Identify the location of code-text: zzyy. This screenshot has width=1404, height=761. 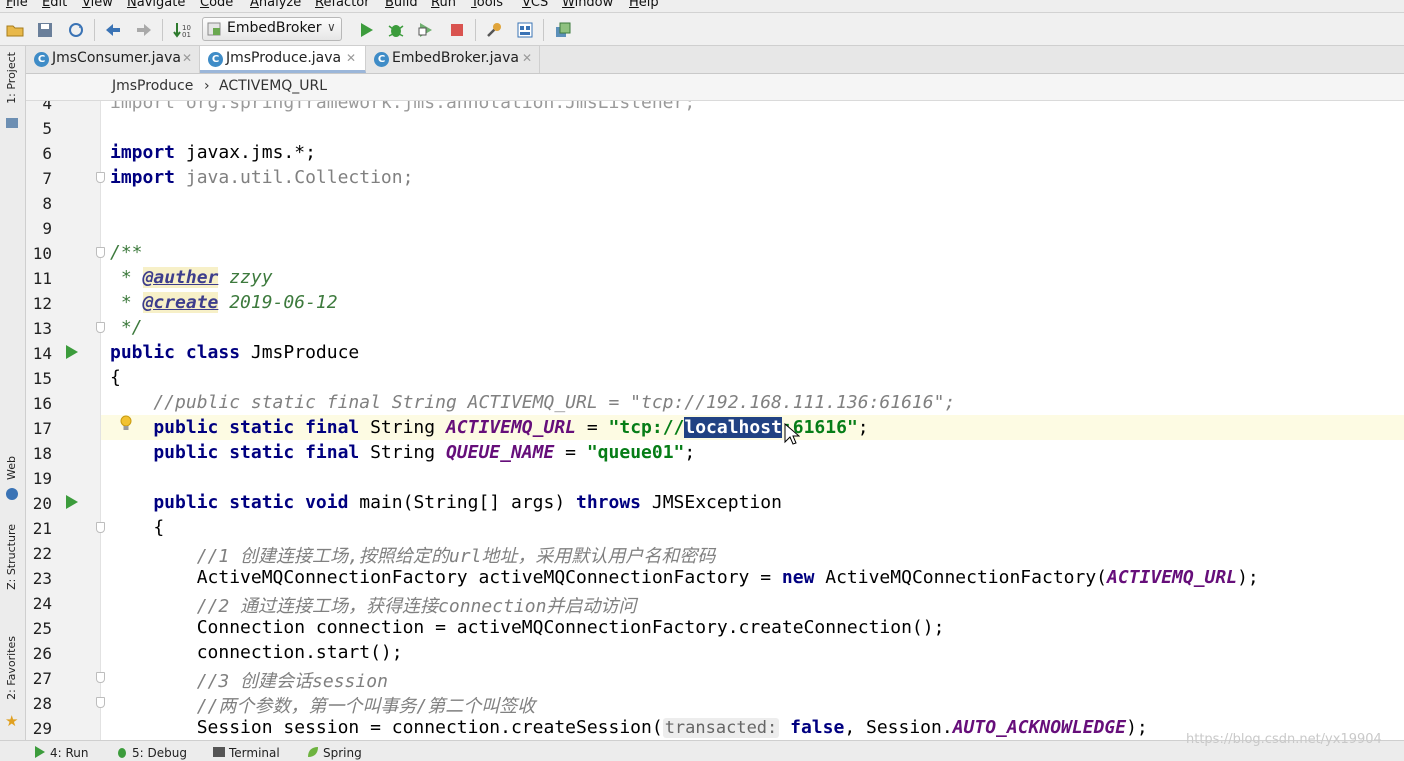
(245, 277).